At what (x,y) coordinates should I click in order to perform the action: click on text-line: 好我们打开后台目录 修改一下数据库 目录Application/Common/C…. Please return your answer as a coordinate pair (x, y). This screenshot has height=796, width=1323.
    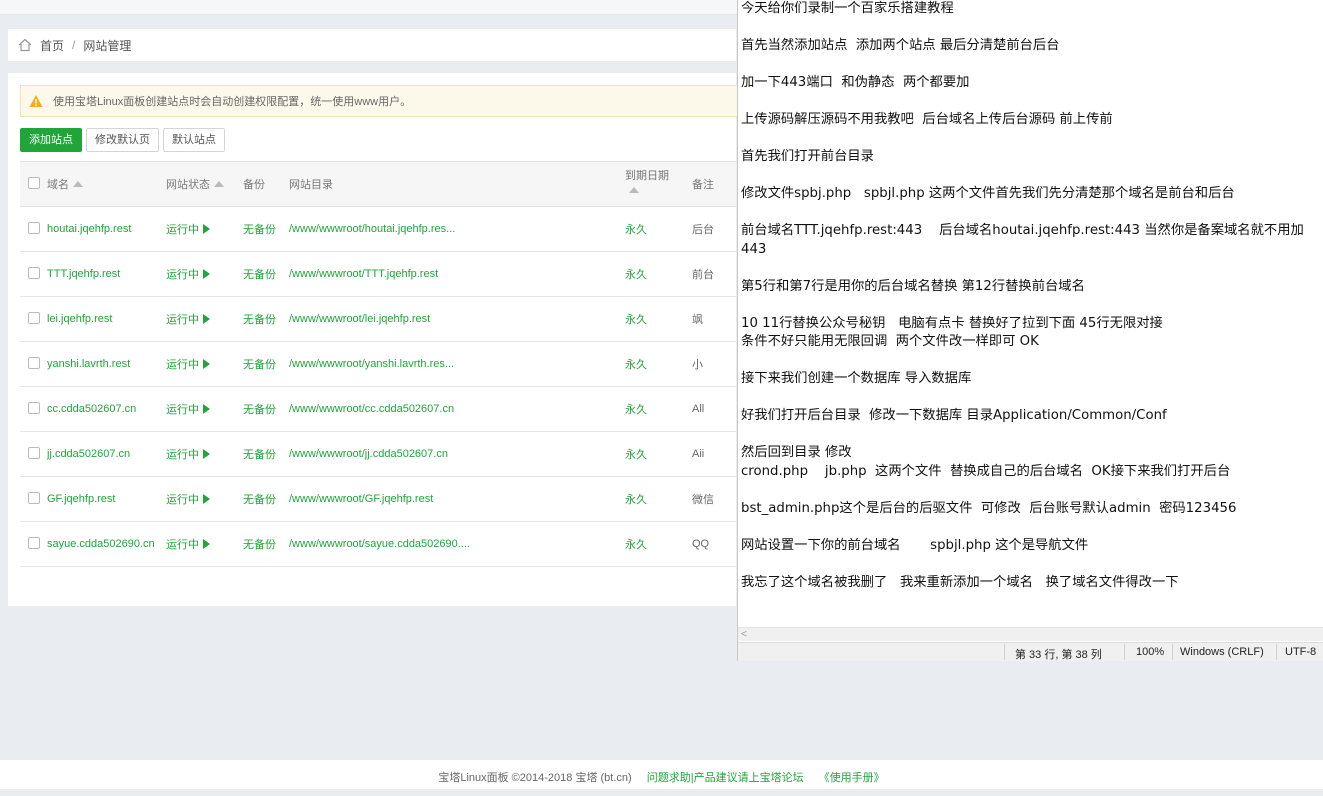
    Looking at the image, I should click on (954, 415).